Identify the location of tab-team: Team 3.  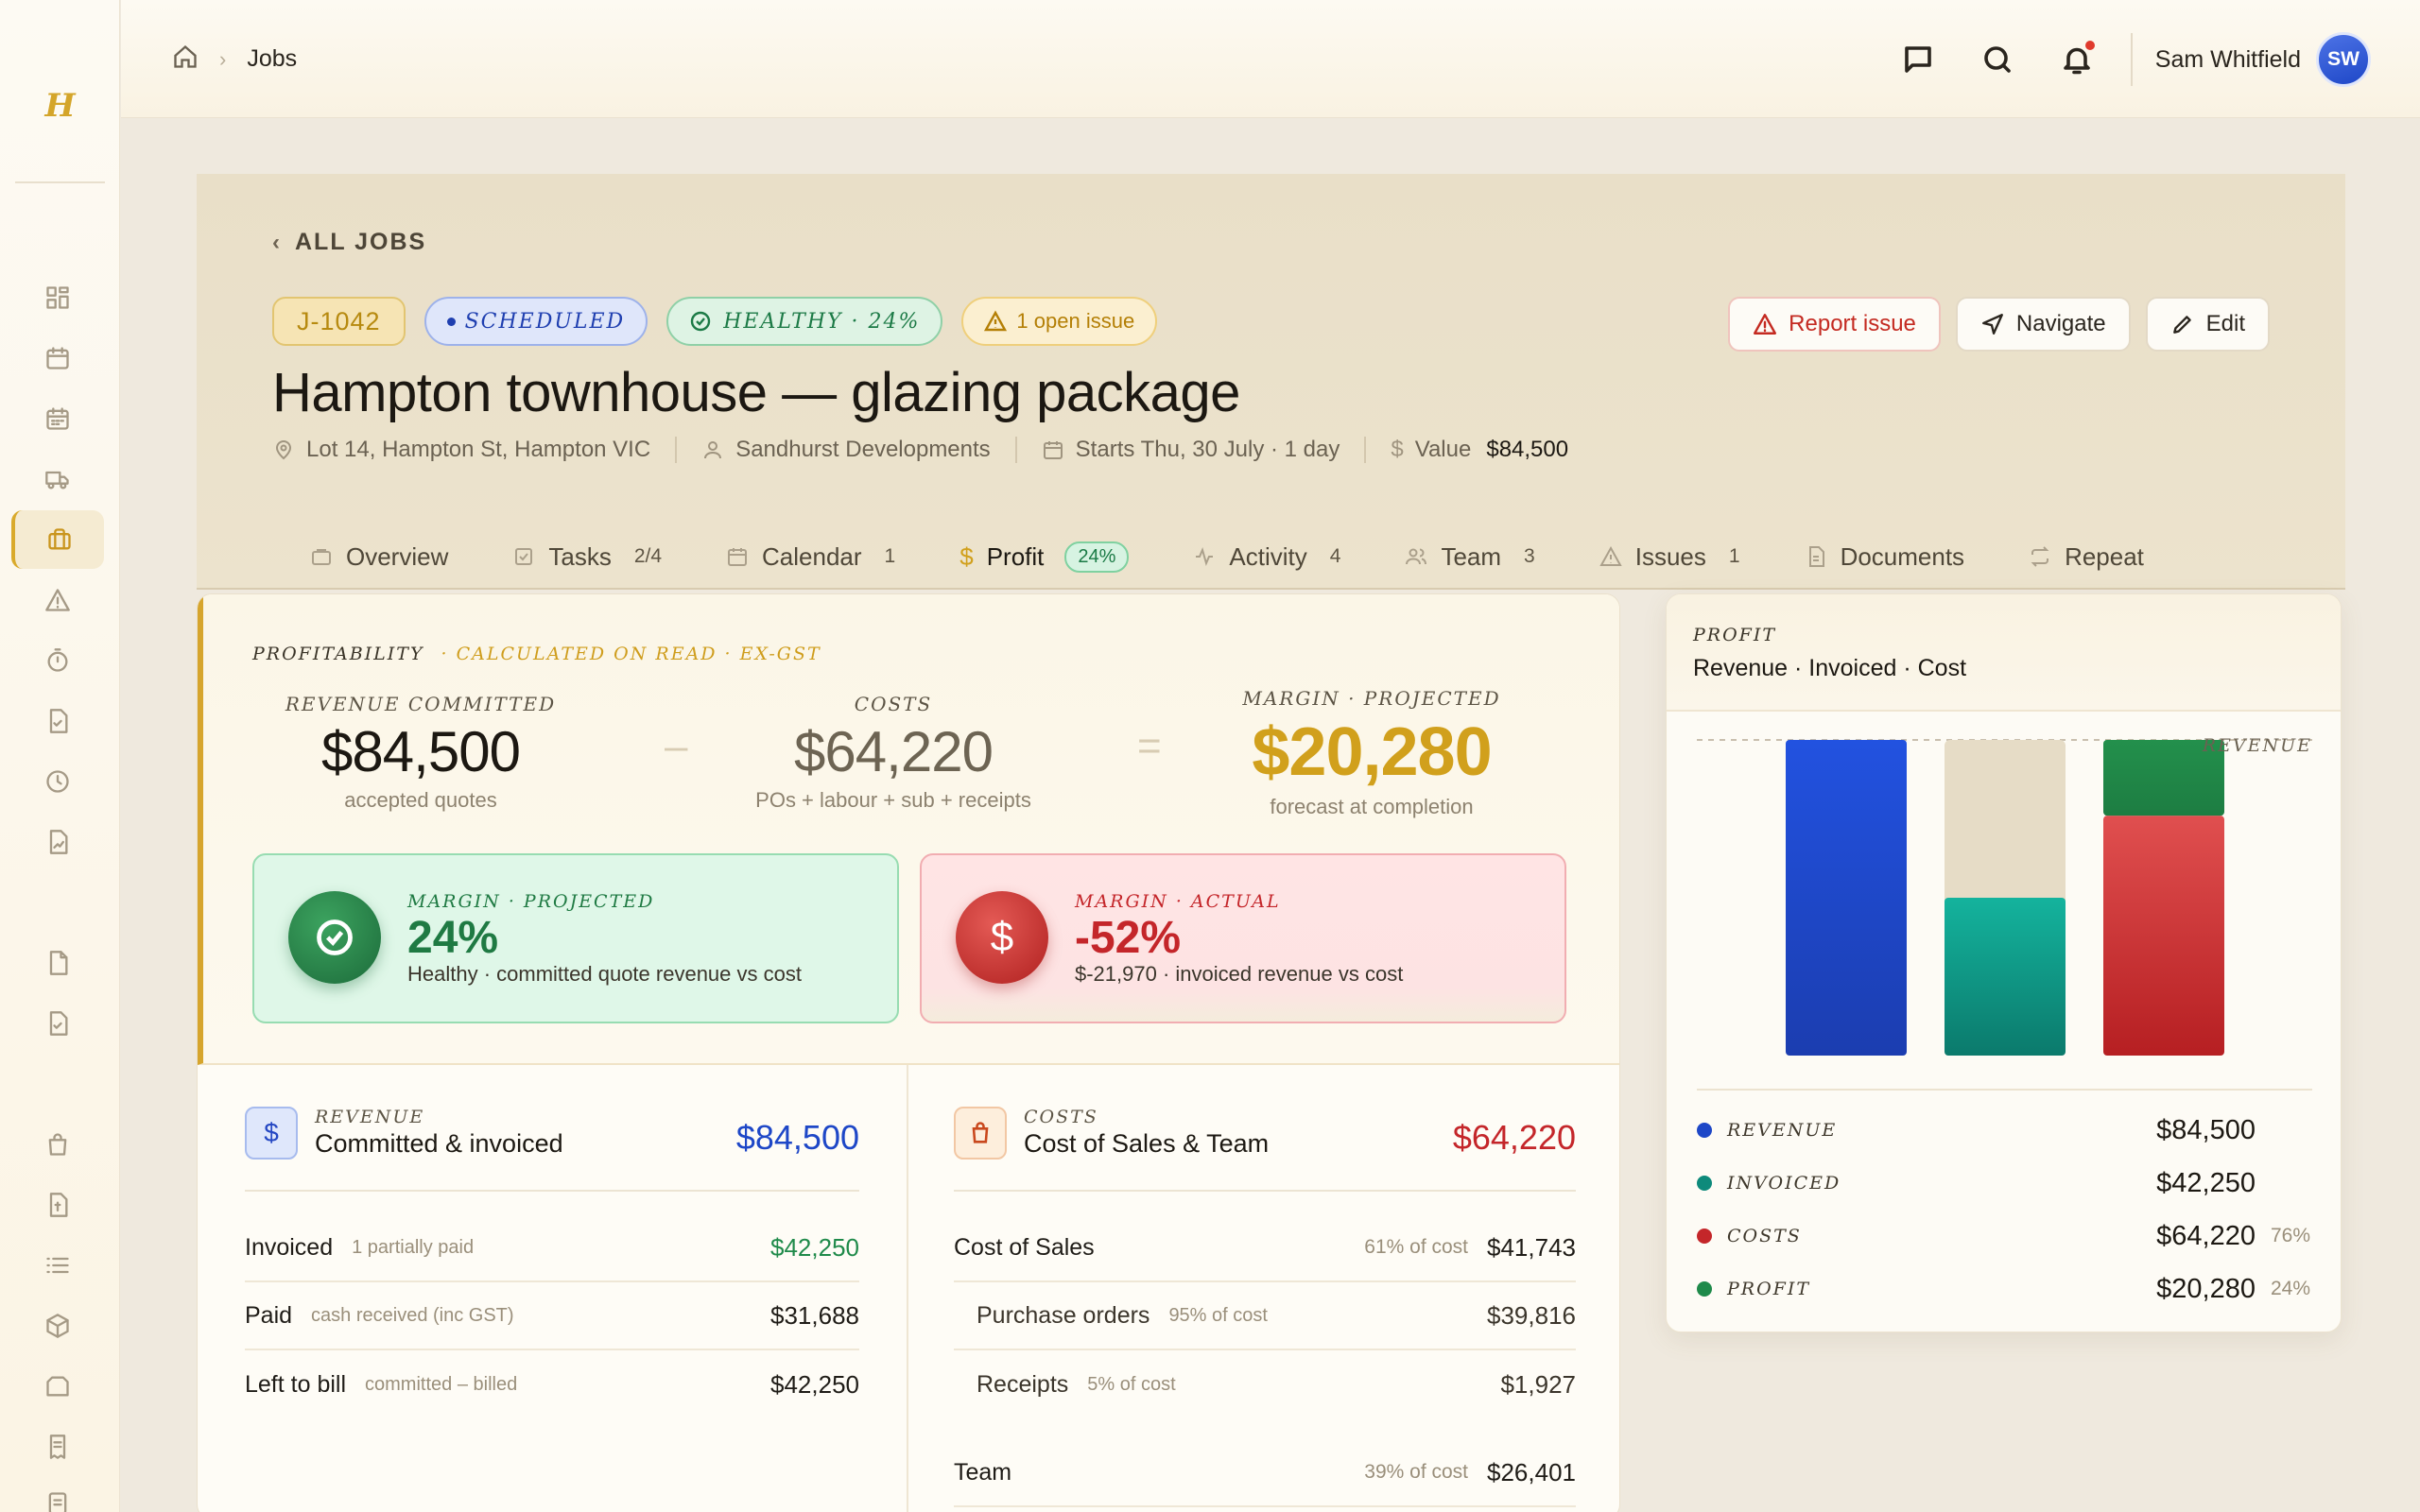
(1469, 556).